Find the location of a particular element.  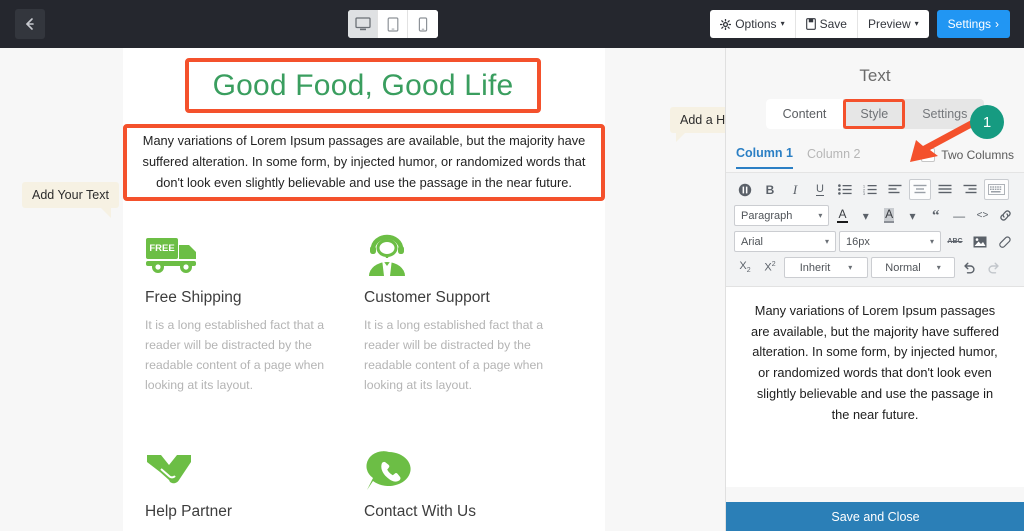

annotation-badge-1: 1 is located at coordinates (987, 122).